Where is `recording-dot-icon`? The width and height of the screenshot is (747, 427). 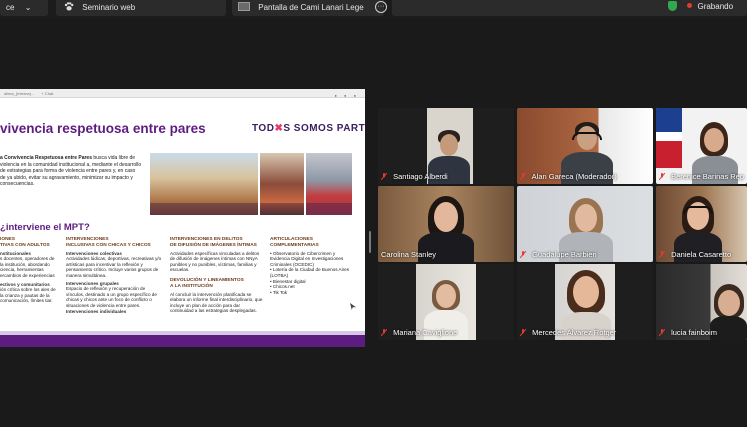 recording-dot-icon is located at coordinates (690, 5).